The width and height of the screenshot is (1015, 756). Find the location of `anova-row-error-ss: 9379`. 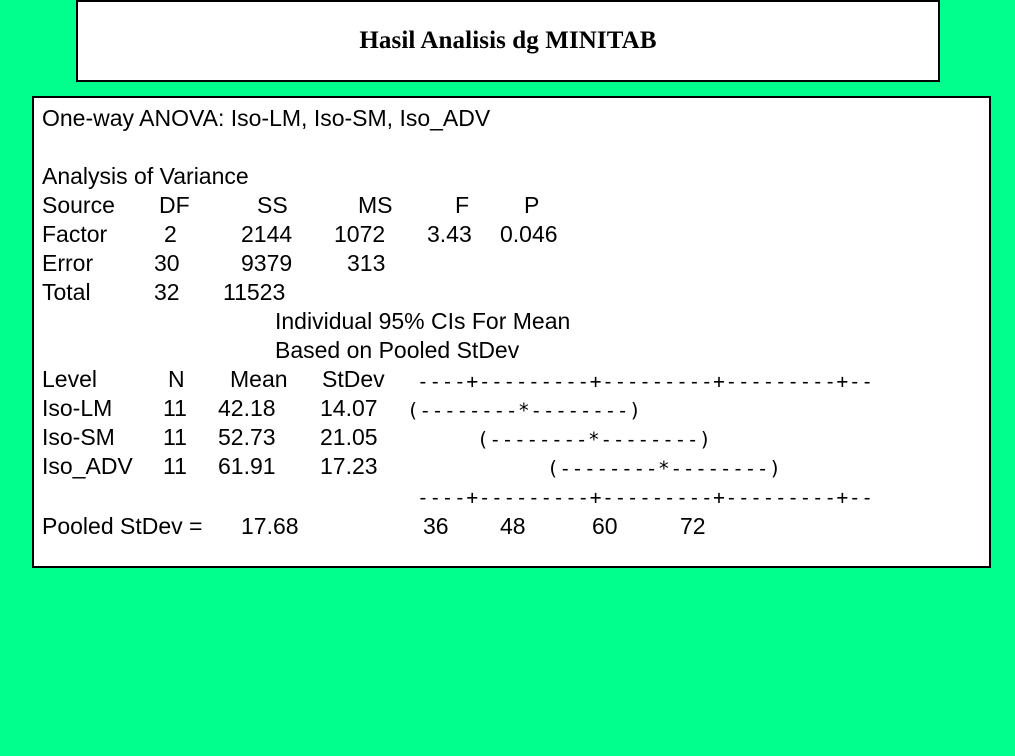

anova-row-error-ss: 9379 is located at coordinates (267, 263).